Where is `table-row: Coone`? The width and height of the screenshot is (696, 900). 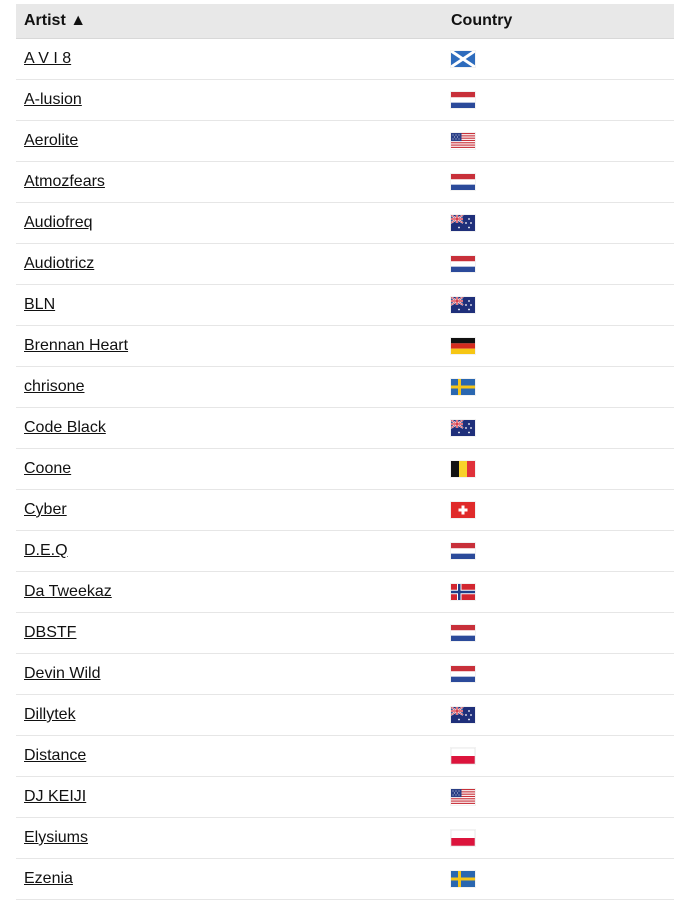 table-row: Coone is located at coordinates (345, 469).